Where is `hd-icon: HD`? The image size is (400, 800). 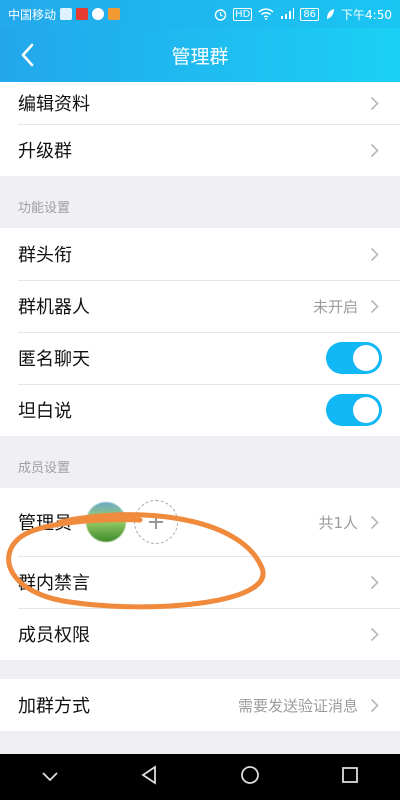
hd-icon: HD is located at coordinates (243, 14).